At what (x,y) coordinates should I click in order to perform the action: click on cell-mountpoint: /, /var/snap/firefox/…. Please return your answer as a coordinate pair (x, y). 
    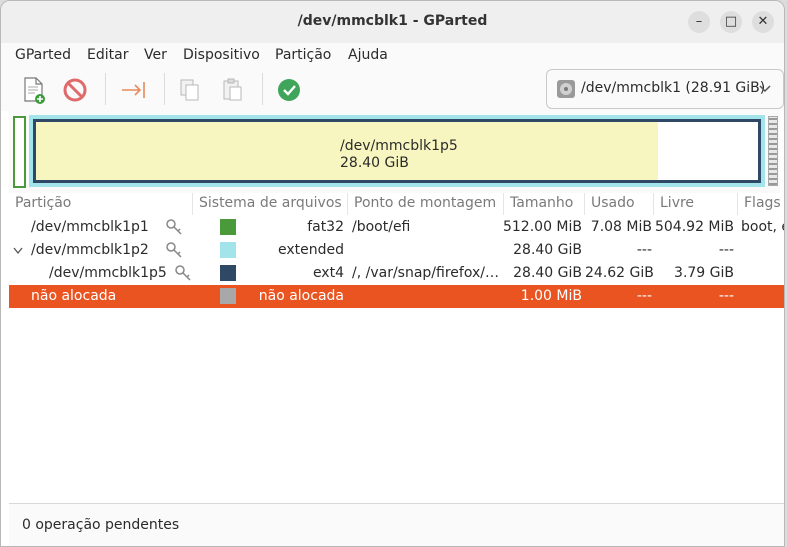
    Looking at the image, I should click on (425, 273).